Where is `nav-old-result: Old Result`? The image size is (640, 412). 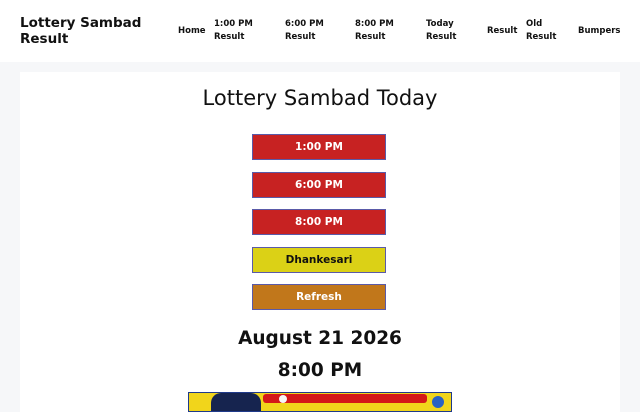
nav-old-result: Old Result is located at coordinates (546, 31).